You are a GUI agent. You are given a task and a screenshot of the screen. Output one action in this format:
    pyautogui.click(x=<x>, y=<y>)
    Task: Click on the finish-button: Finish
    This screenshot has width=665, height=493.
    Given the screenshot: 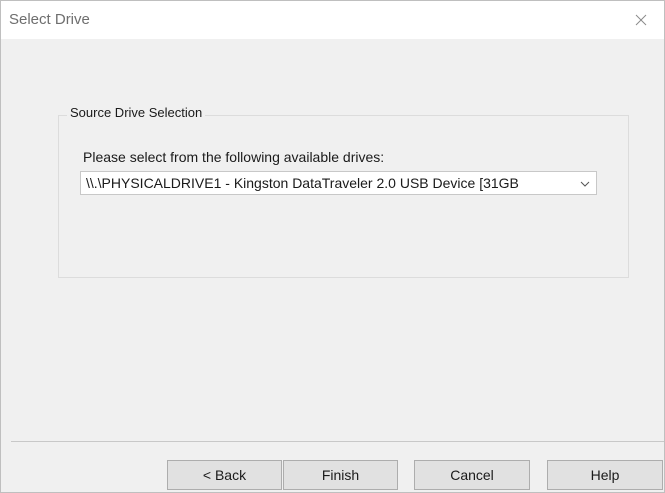 What is the action you would take?
    pyautogui.click(x=340, y=475)
    